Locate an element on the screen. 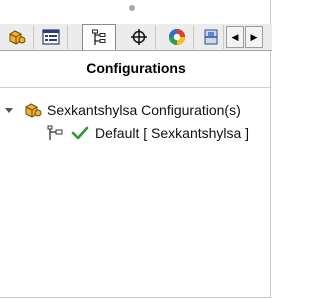 The image size is (320, 299). tree-root-item: Sexkantshylsa Configuration(s) is located at coordinates (123, 110).